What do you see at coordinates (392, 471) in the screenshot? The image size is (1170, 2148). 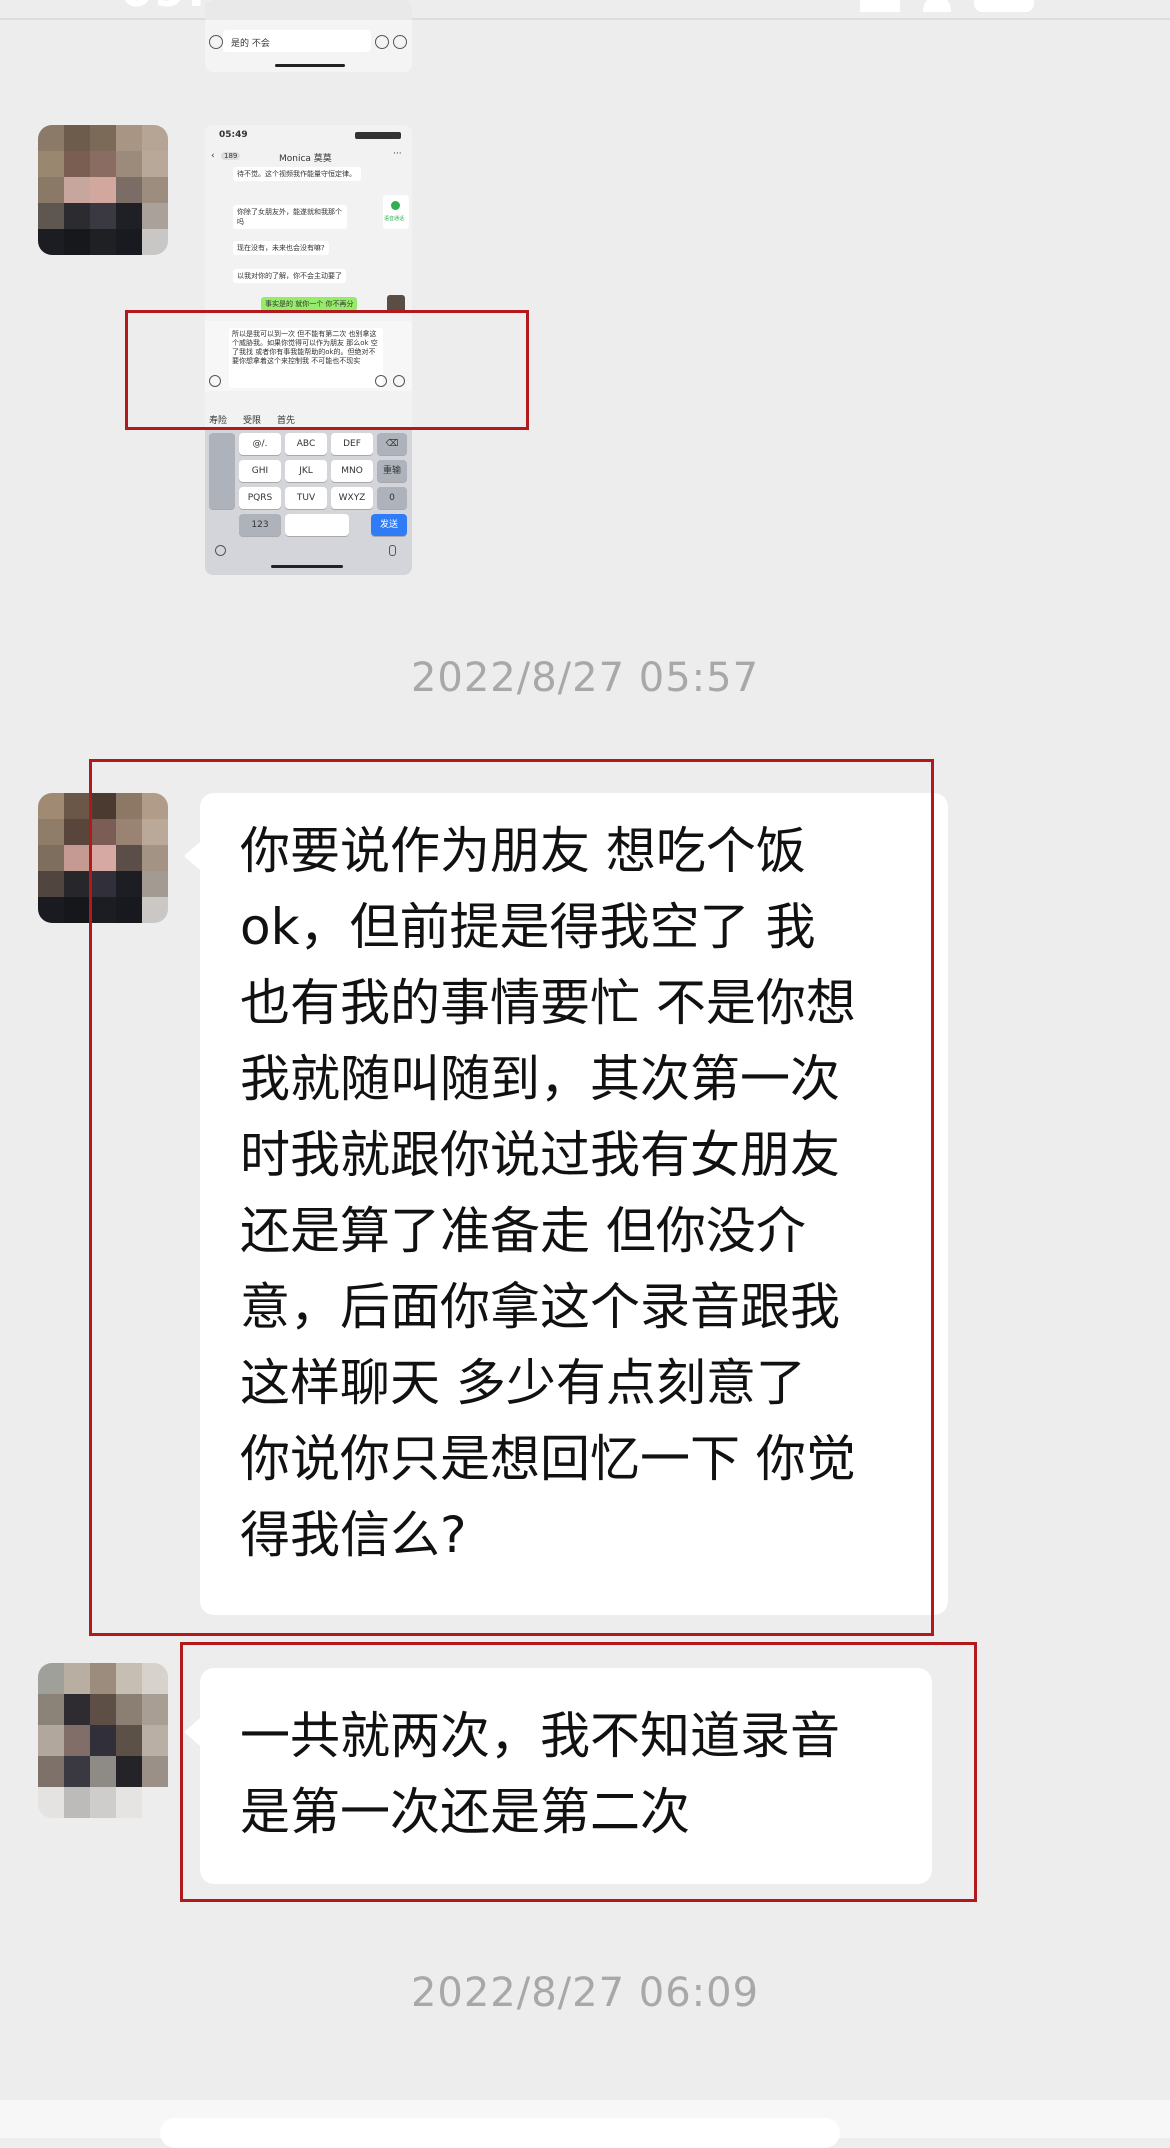 I see `key: 重输` at bounding box center [392, 471].